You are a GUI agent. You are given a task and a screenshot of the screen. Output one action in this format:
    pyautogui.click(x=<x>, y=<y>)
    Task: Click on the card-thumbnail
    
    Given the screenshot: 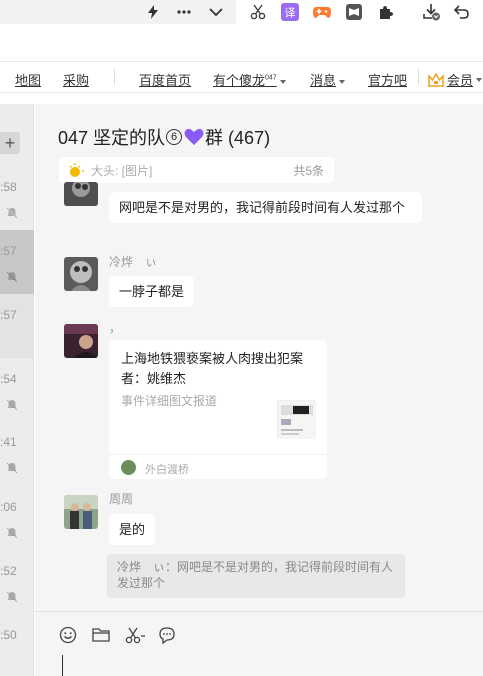 What is the action you would take?
    pyautogui.click(x=296, y=419)
    